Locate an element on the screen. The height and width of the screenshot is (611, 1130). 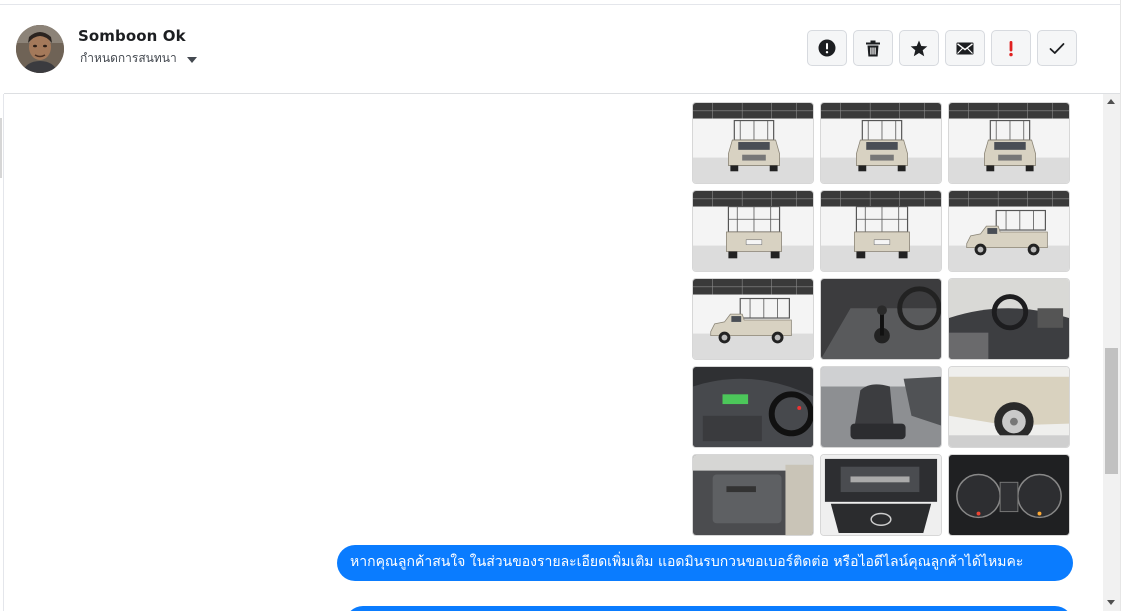
avatar is located at coordinates (40, 49).